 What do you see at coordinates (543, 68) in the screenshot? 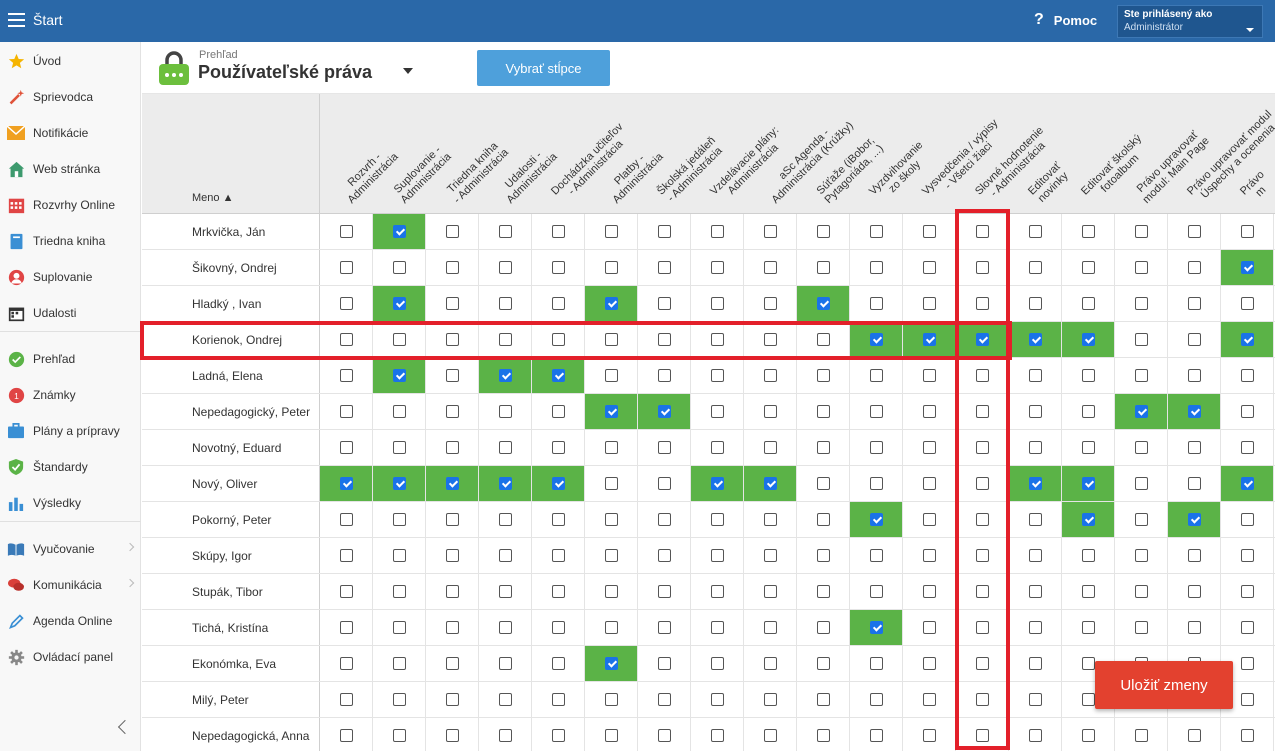
I see `select-columns-button: Vybrať stĺpce` at bounding box center [543, 68].